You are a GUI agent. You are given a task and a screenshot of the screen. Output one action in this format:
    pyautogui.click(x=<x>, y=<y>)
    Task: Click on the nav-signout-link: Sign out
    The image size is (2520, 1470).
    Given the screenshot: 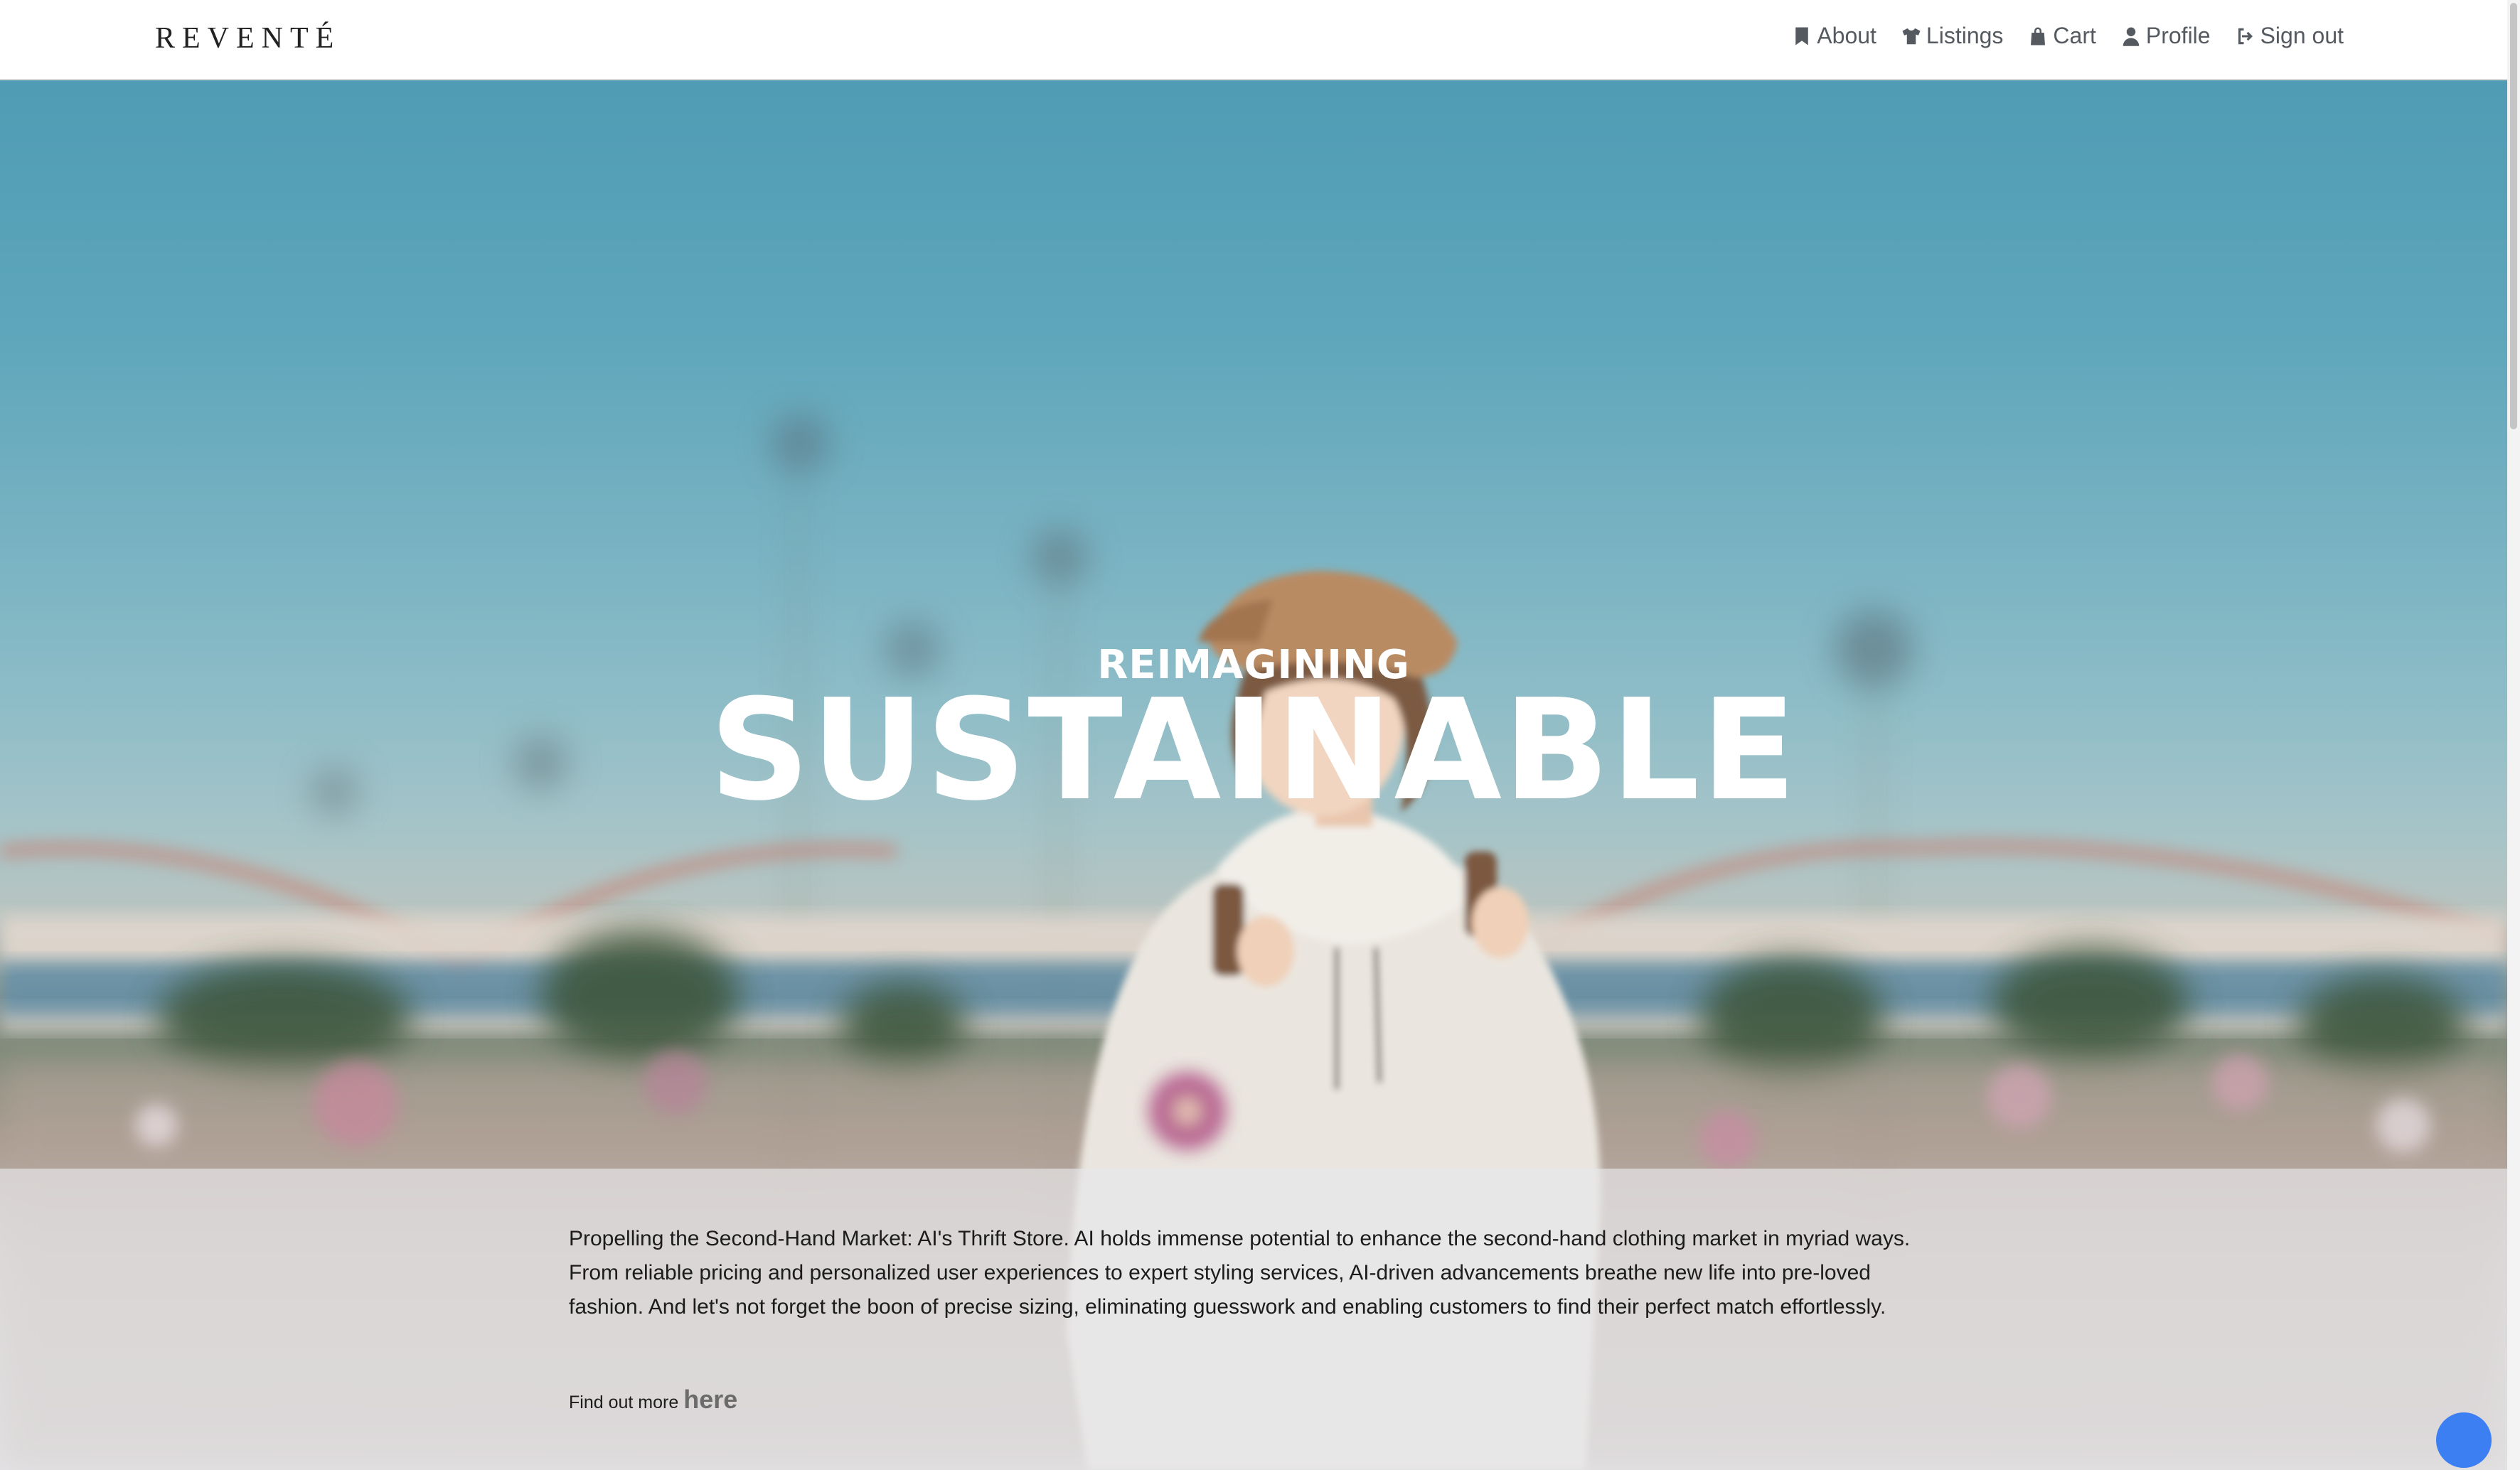 What is the action you would take?
    pyautogui.click(x=2289, y=36)
    